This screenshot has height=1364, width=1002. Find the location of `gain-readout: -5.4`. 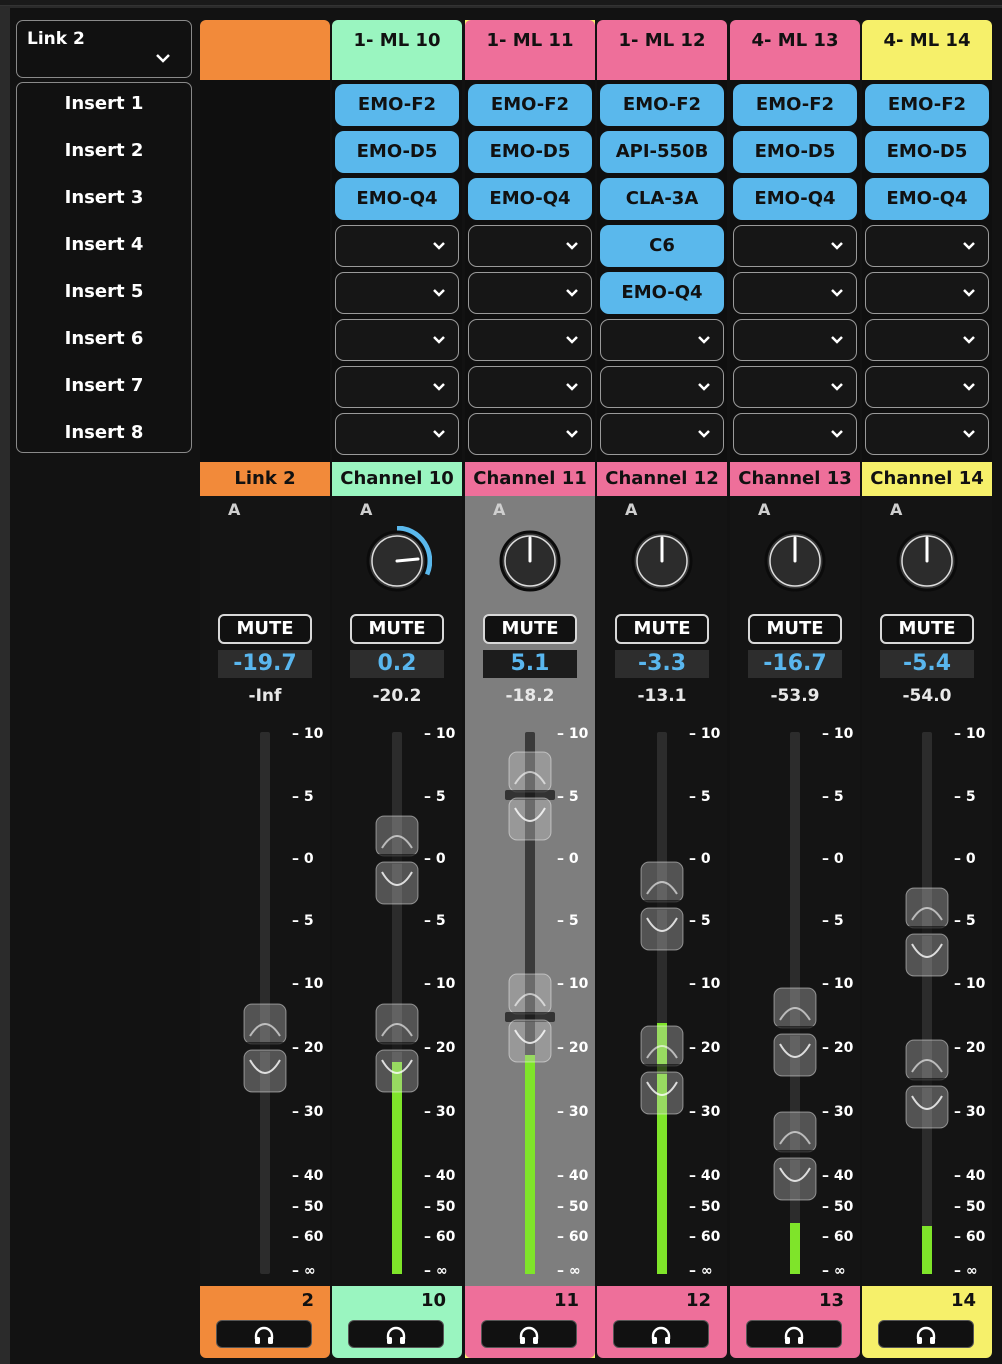

gain-readout: -5.4 is located at coordinates (927, 664).